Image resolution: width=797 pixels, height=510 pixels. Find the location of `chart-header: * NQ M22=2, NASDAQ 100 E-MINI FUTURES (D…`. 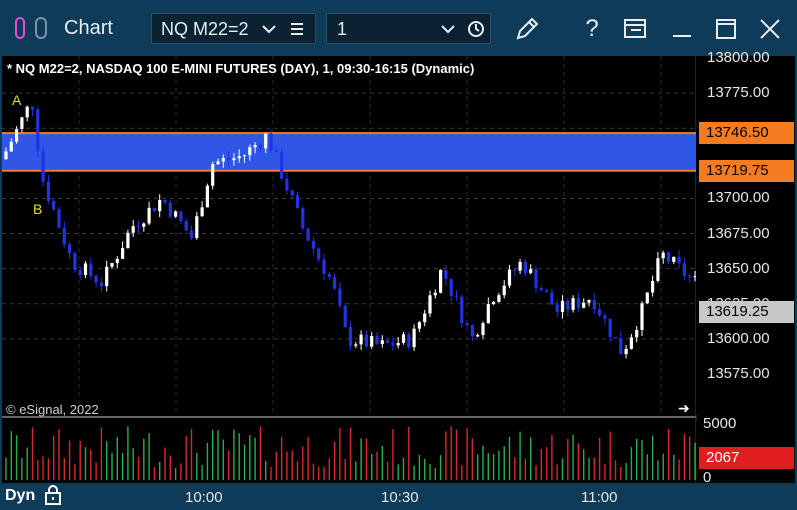

chart-header: * NQ M22=2, NASDAQ 100 E-MINI FUTURES (D… is located at coordinates (241, 68).